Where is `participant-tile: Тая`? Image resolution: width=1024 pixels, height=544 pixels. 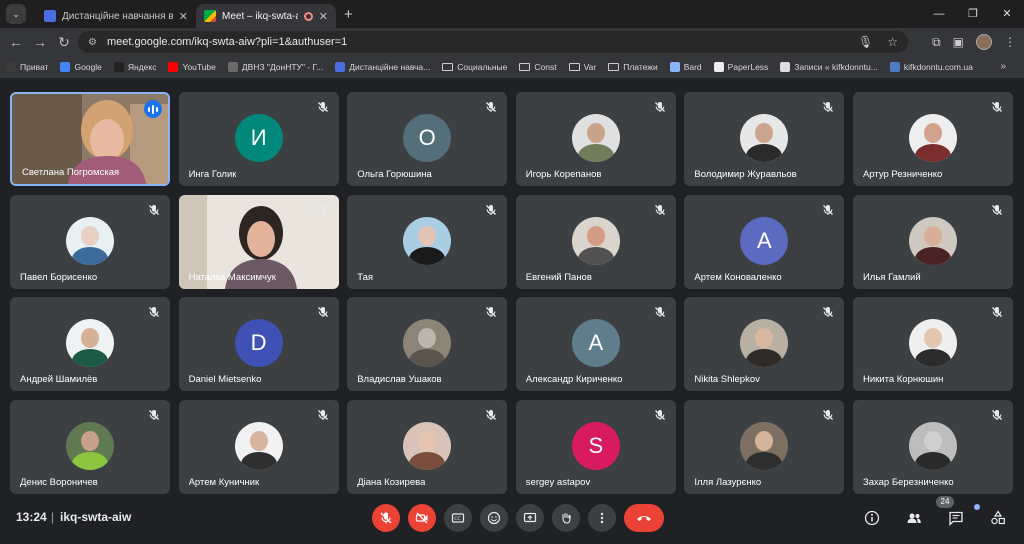
participant-tile: Тая is located at coordinates (427, 241).